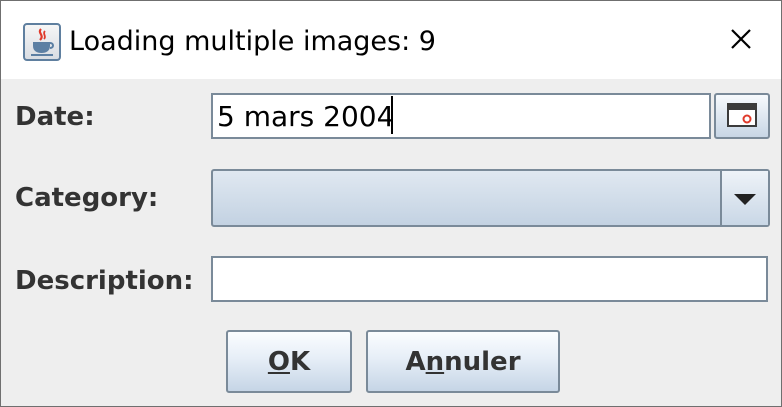 The image size is (782, 407). I want to click on date-field, so click(461, 116).